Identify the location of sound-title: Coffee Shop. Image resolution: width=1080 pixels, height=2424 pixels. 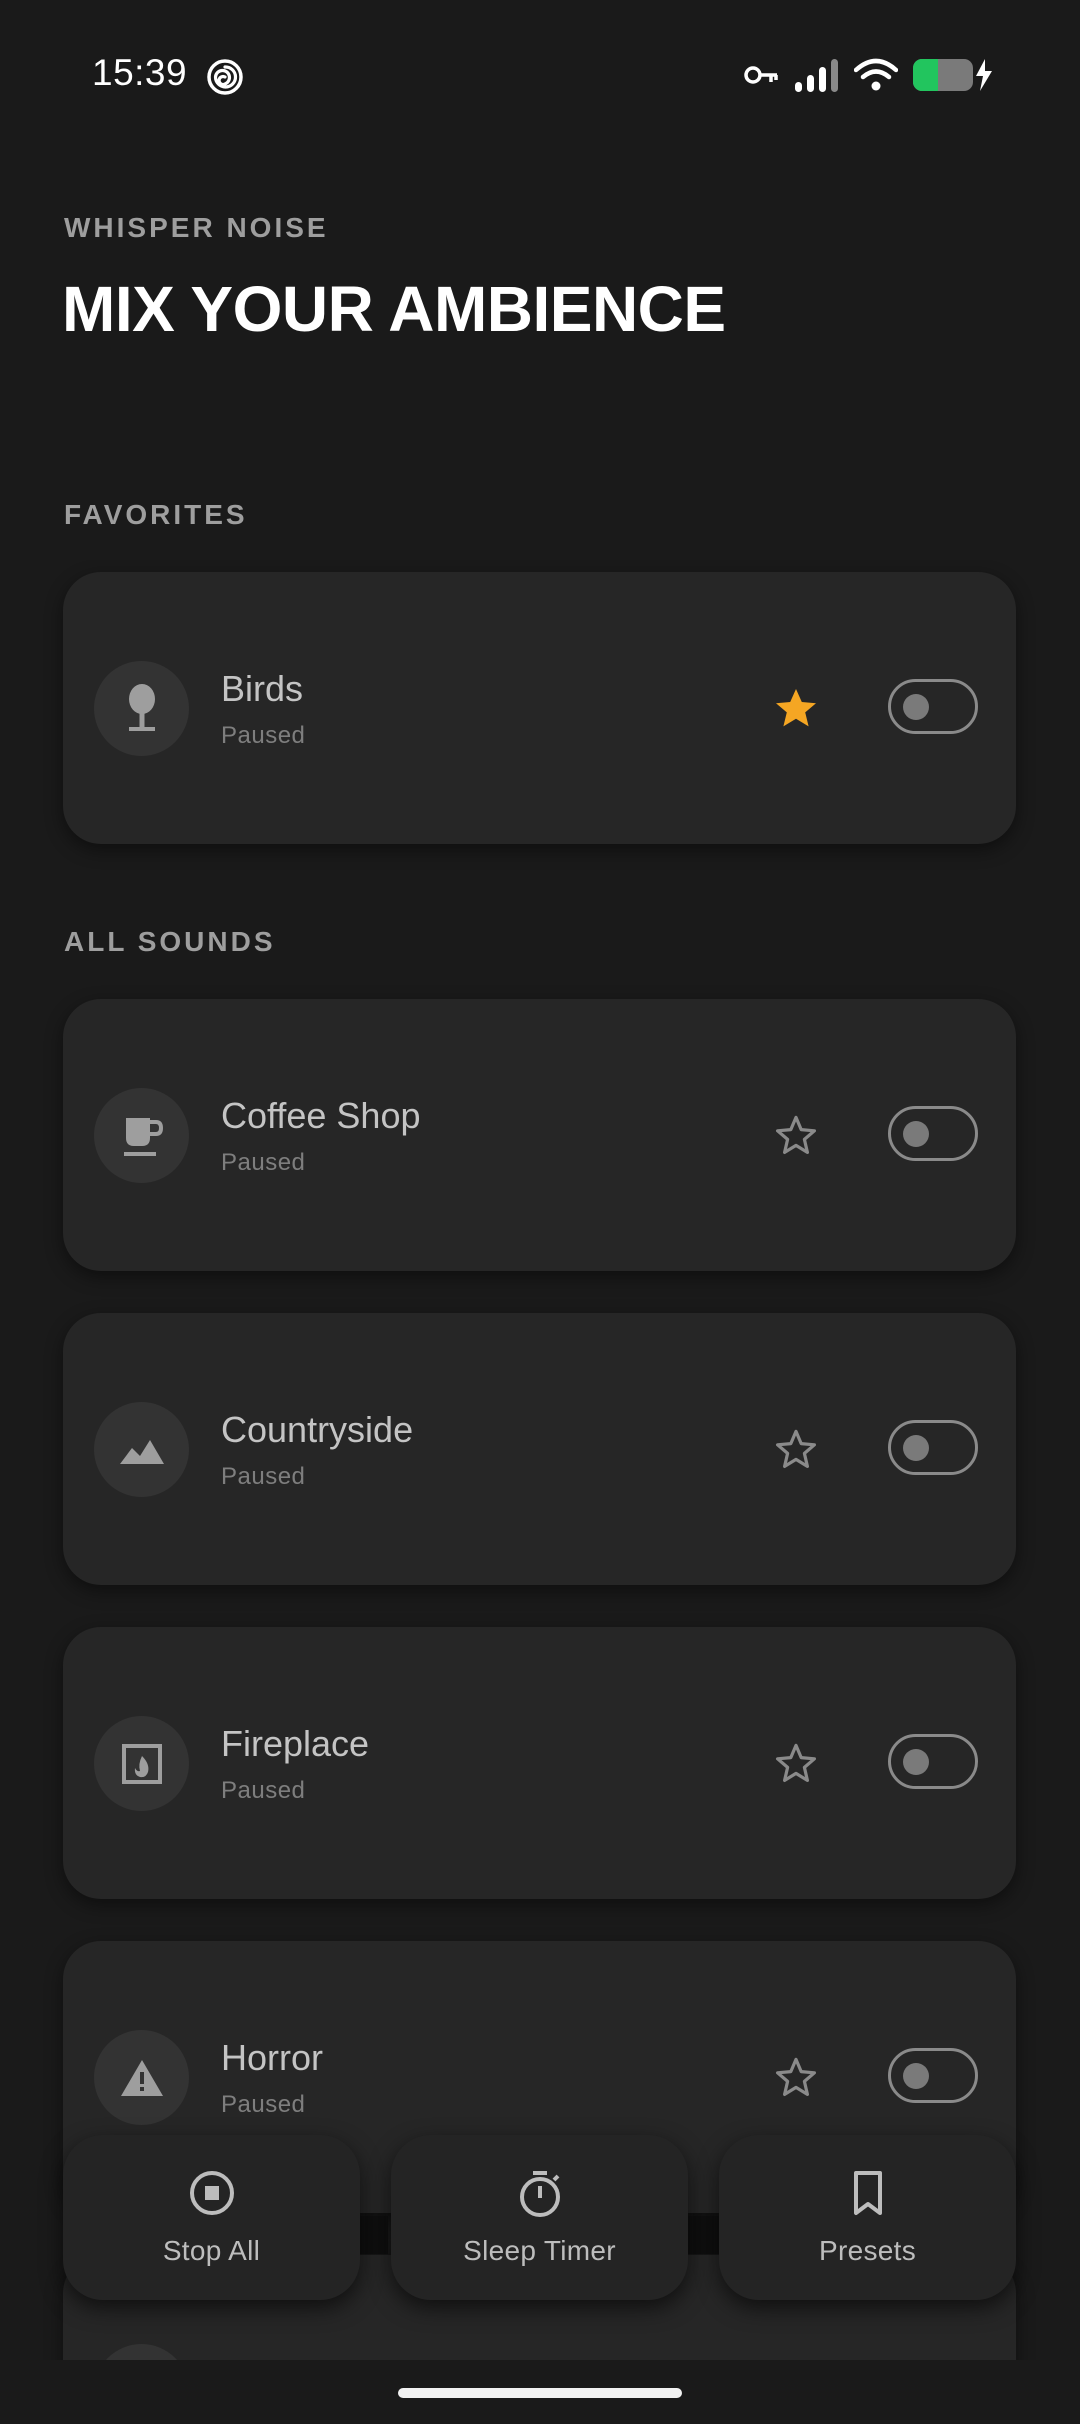
(321, 1115).